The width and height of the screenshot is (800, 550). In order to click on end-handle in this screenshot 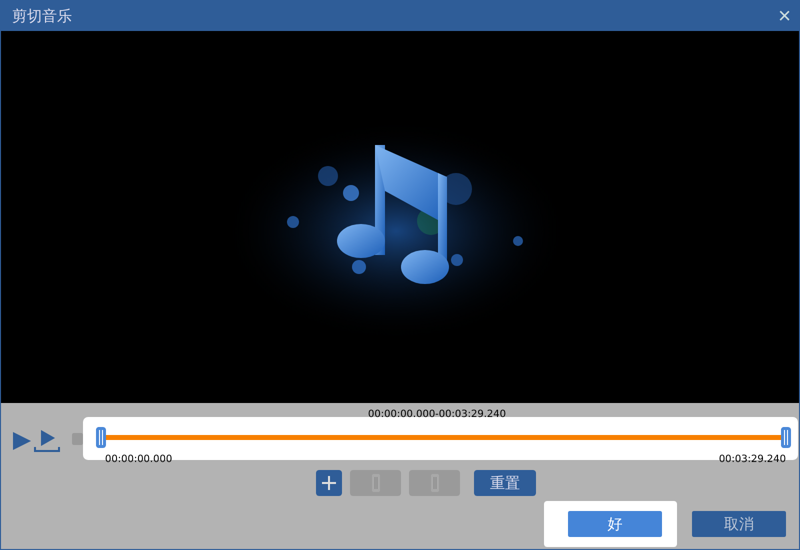, I will do `click(786, 437)`.